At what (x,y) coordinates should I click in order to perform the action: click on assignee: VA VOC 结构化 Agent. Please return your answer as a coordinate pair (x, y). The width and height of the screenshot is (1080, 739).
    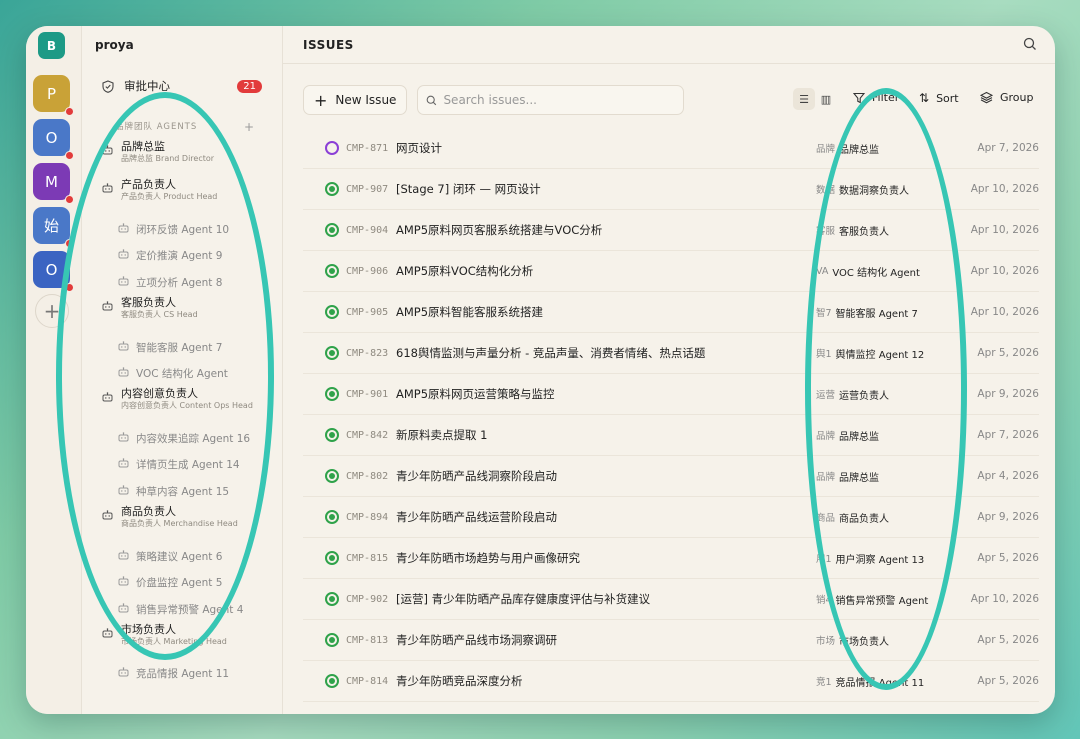
    Looking at the image, I should click on (868, 271).